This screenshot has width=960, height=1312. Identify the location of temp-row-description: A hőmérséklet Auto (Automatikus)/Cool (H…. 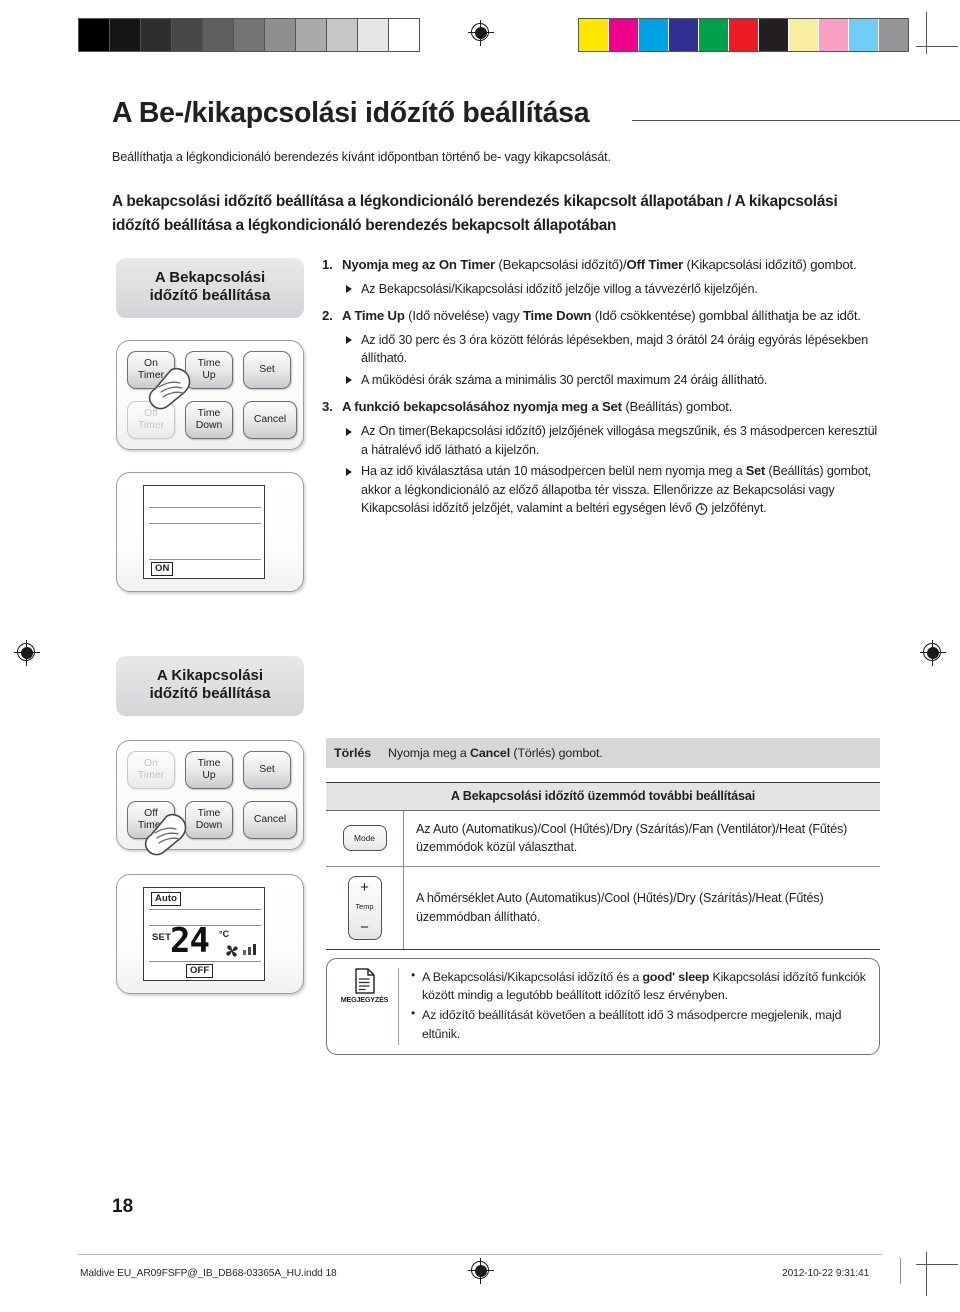
(620, 907).